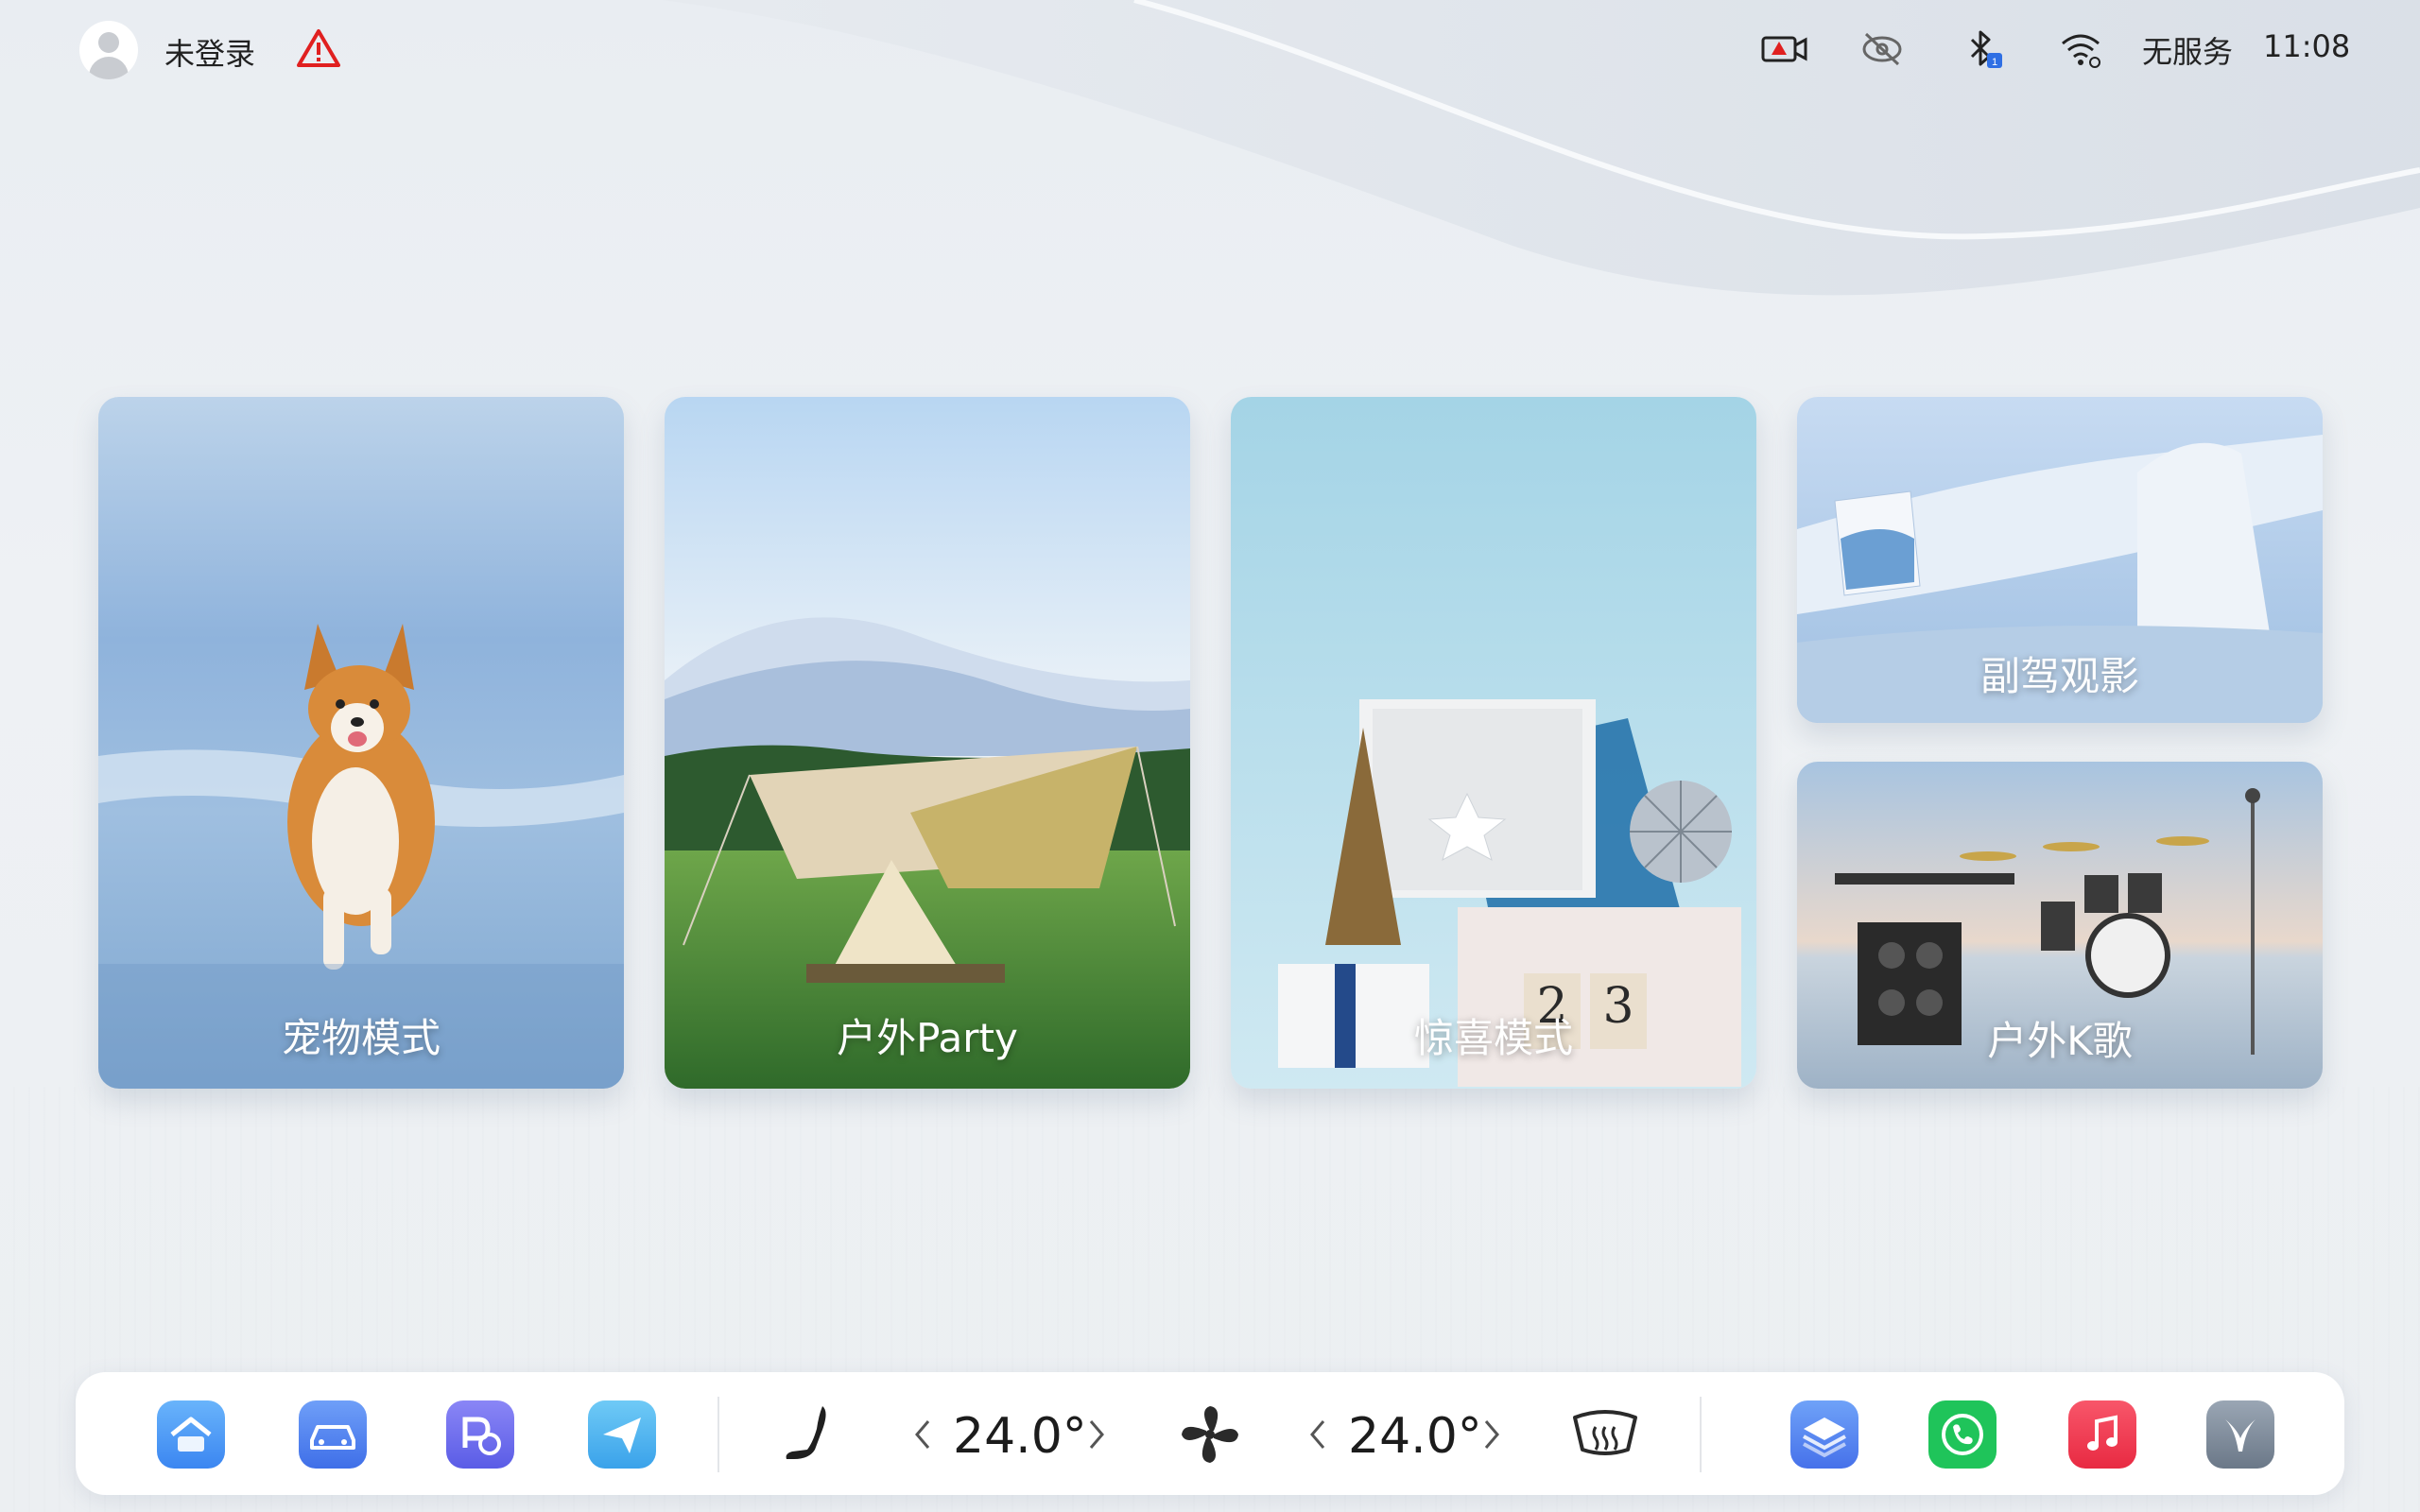 This screenshot has height=1512, width=2420. Describe the element at coordinates (1020, 1436) in the screenshot. I see `left-temperature: 24.0°` at that location.